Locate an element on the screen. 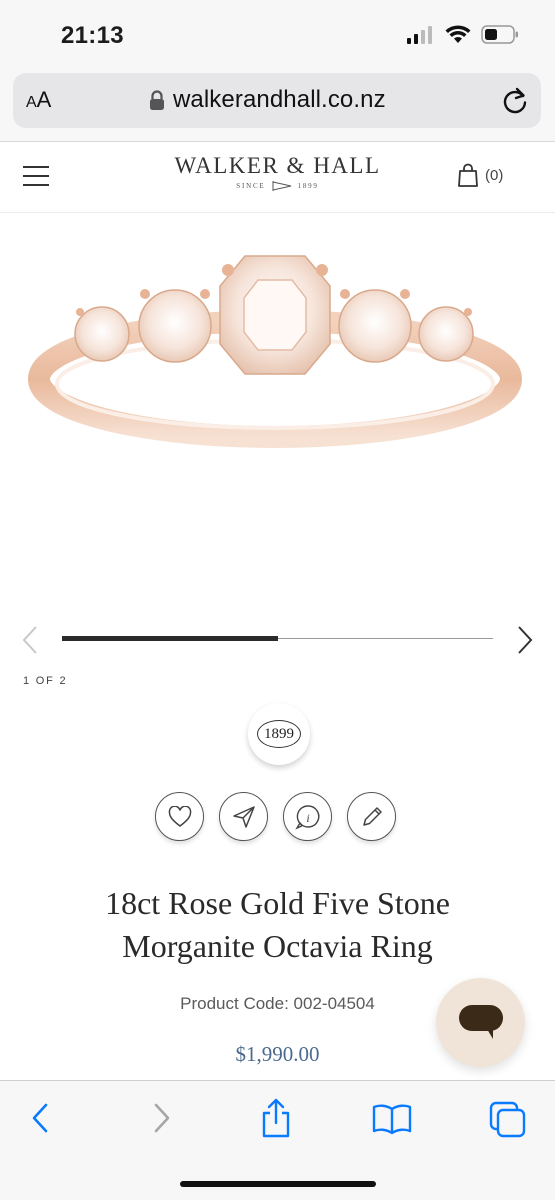  badge-label: 1899 is located at coordinates (279, 734).